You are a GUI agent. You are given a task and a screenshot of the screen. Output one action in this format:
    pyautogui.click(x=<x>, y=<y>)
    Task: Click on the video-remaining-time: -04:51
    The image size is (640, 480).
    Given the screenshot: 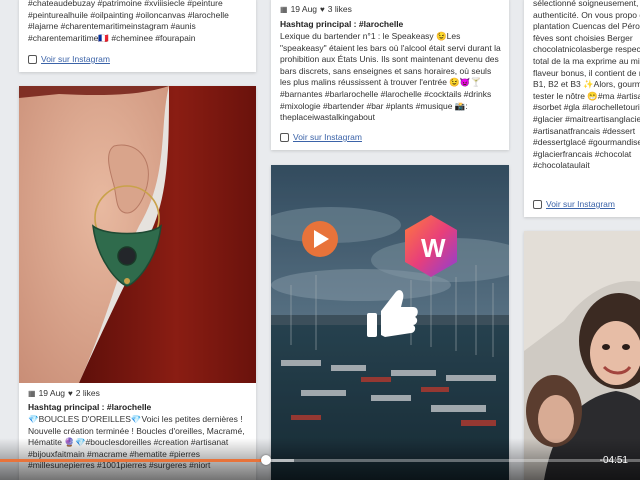 What is the action you would take?
    pyautogui.click(x=613, y=460)
    